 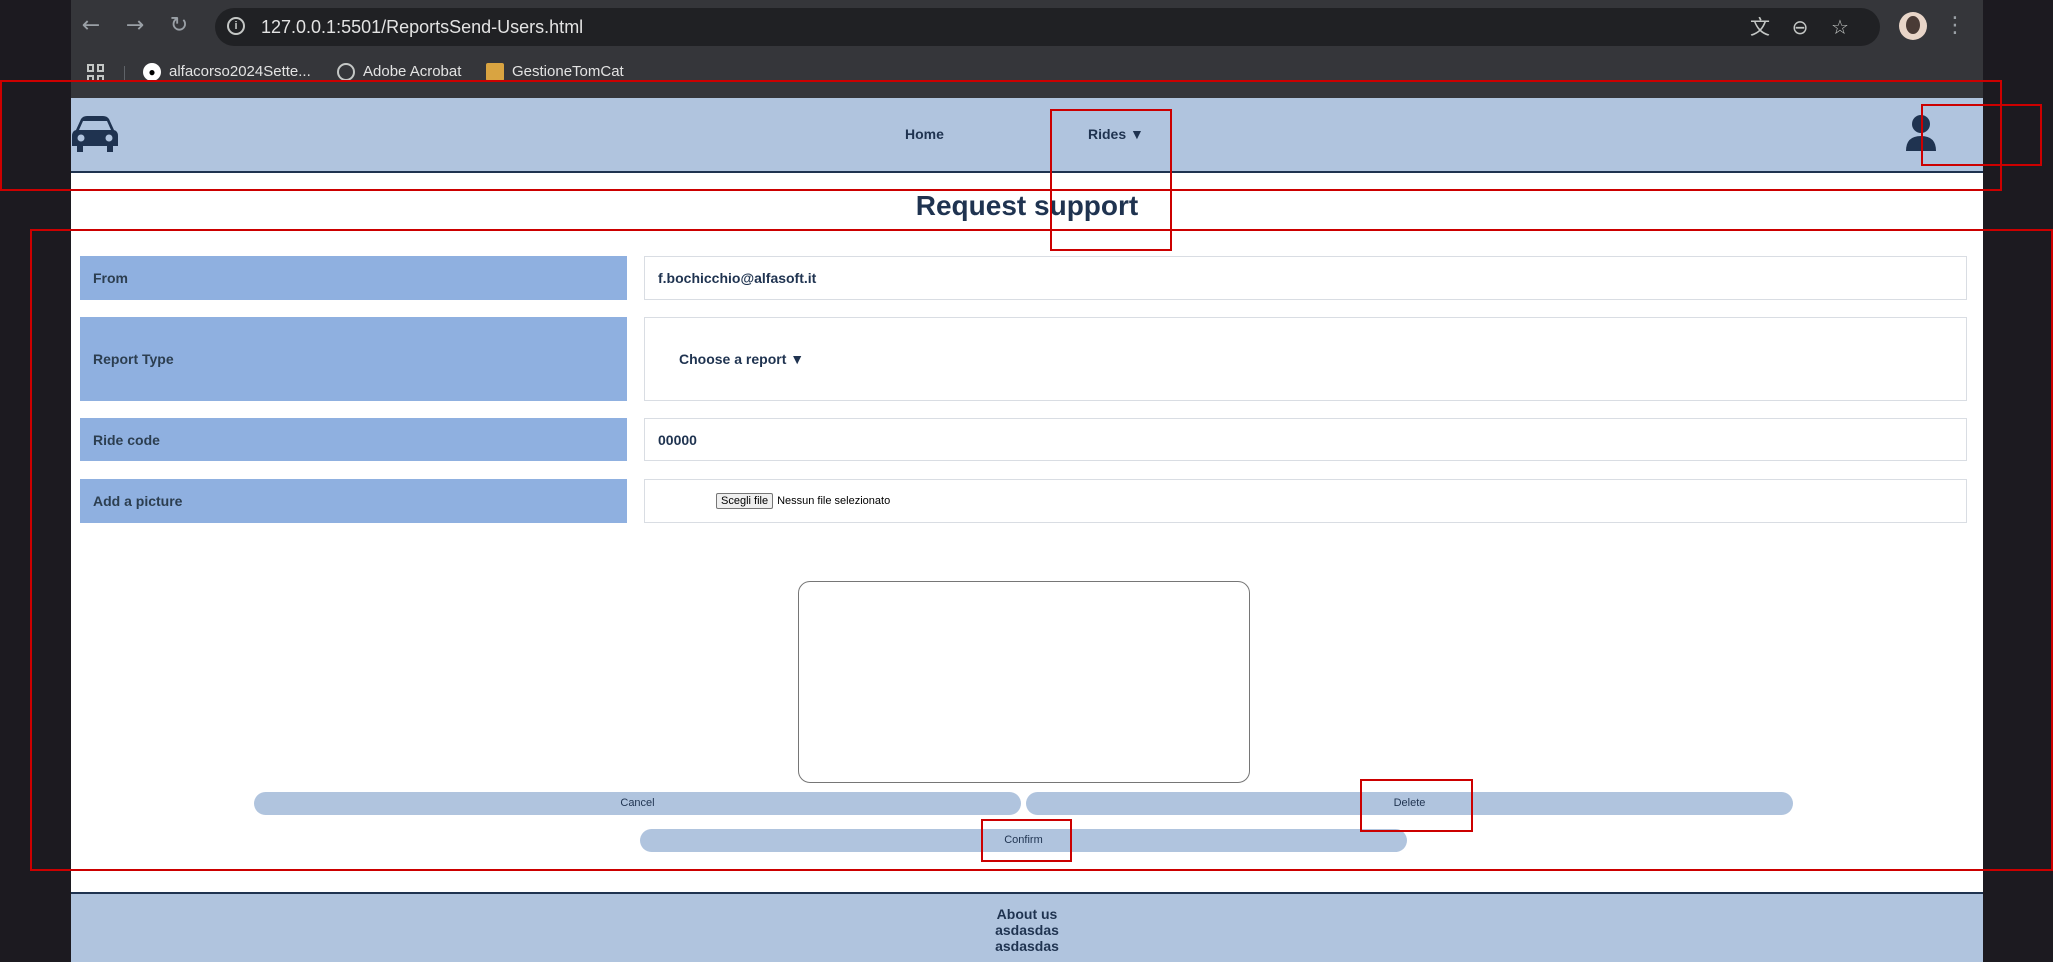 I want to click on menu-icon: ⋮, so click(x=1955, y=26).